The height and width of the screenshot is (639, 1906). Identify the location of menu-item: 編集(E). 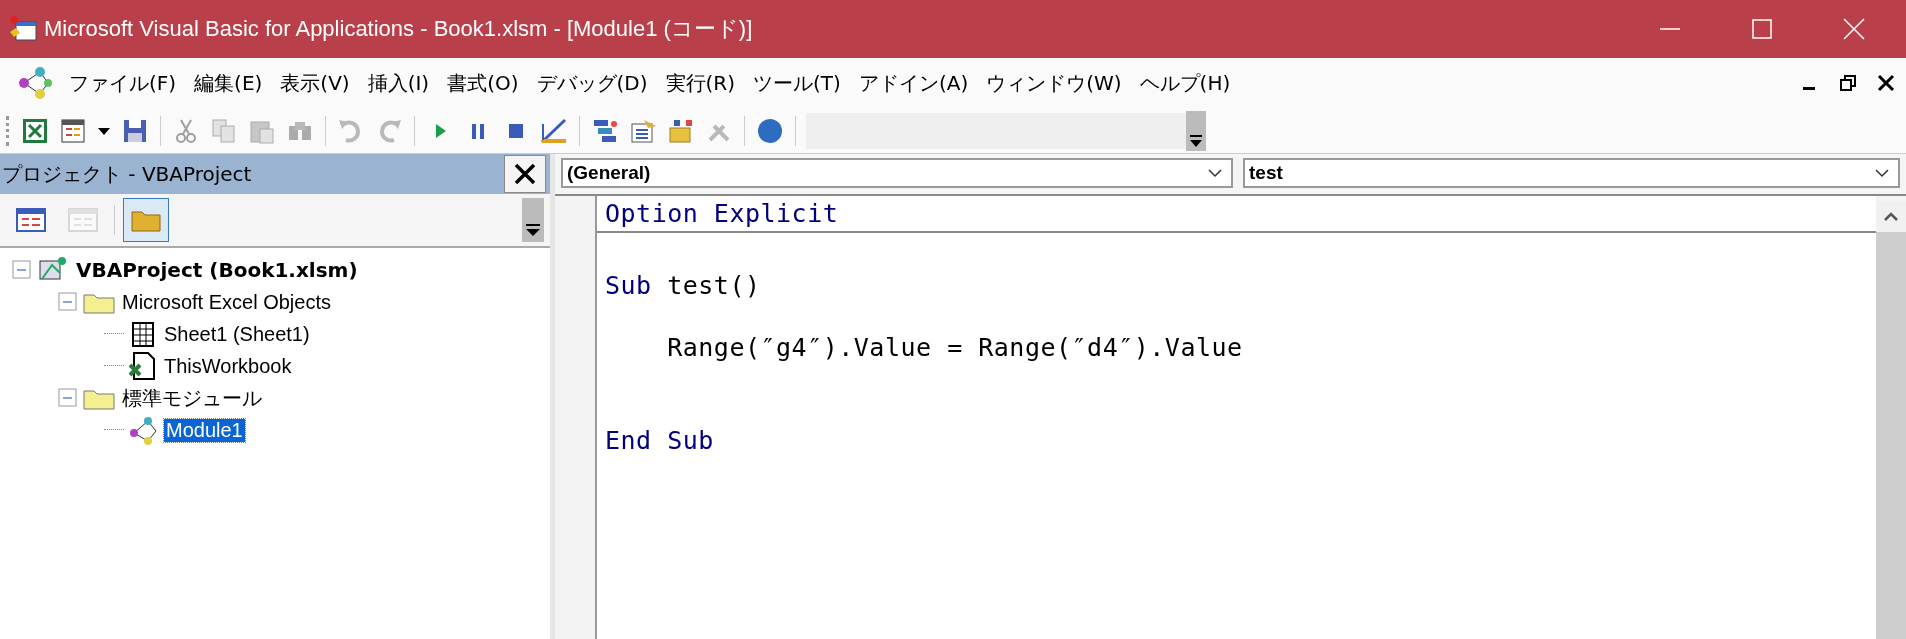
(228, 83).